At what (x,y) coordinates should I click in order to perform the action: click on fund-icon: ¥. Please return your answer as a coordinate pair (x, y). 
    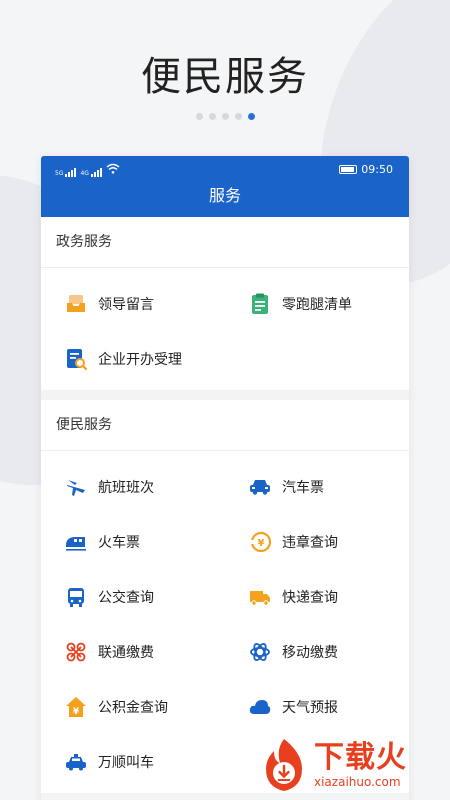
    Looking at the image, I should click on (76, 707).